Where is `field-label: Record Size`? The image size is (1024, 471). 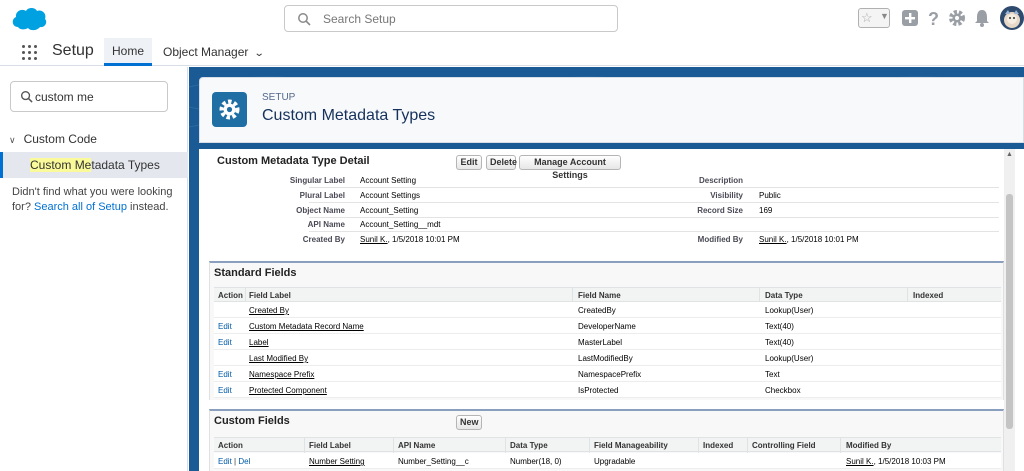
field-label: Record Size is located at coordinates (720, 210).